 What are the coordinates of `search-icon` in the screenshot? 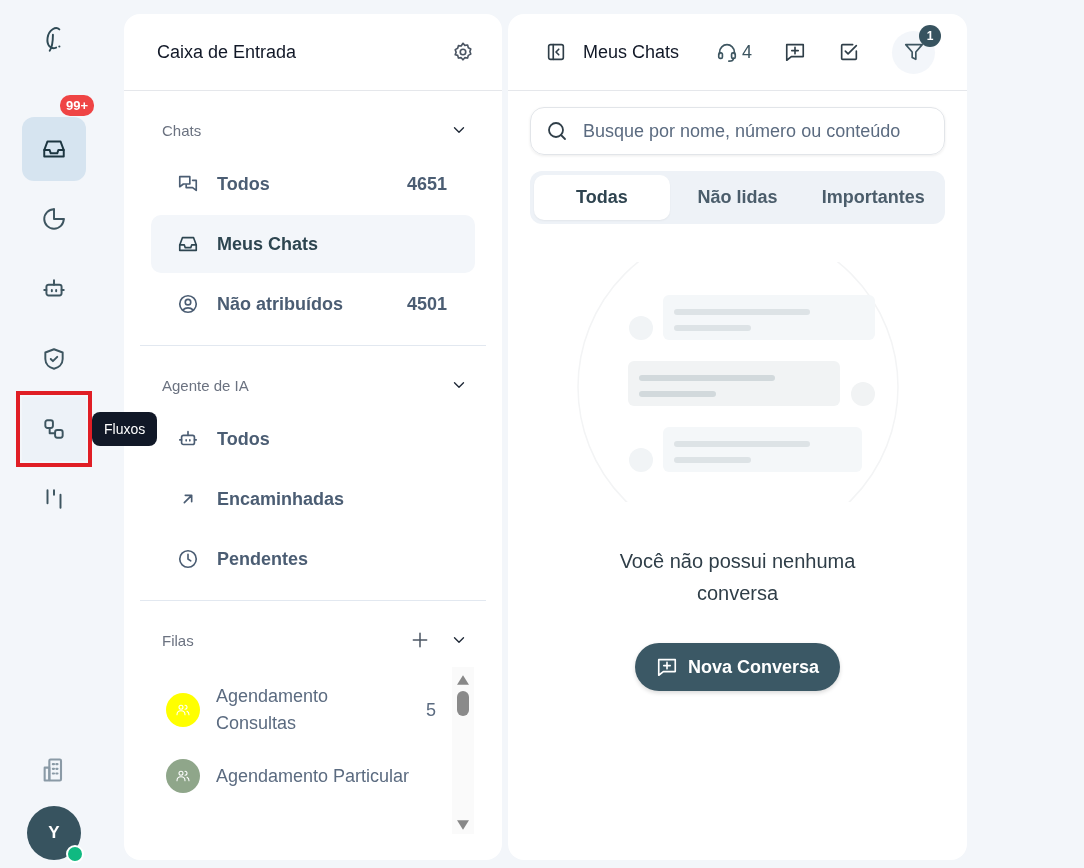 It's located at (557, 131).